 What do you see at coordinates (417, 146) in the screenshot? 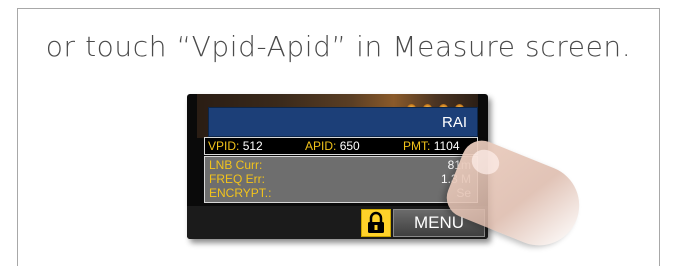
I see `pmt-label: PMT:` at bounding box center [417, 146].